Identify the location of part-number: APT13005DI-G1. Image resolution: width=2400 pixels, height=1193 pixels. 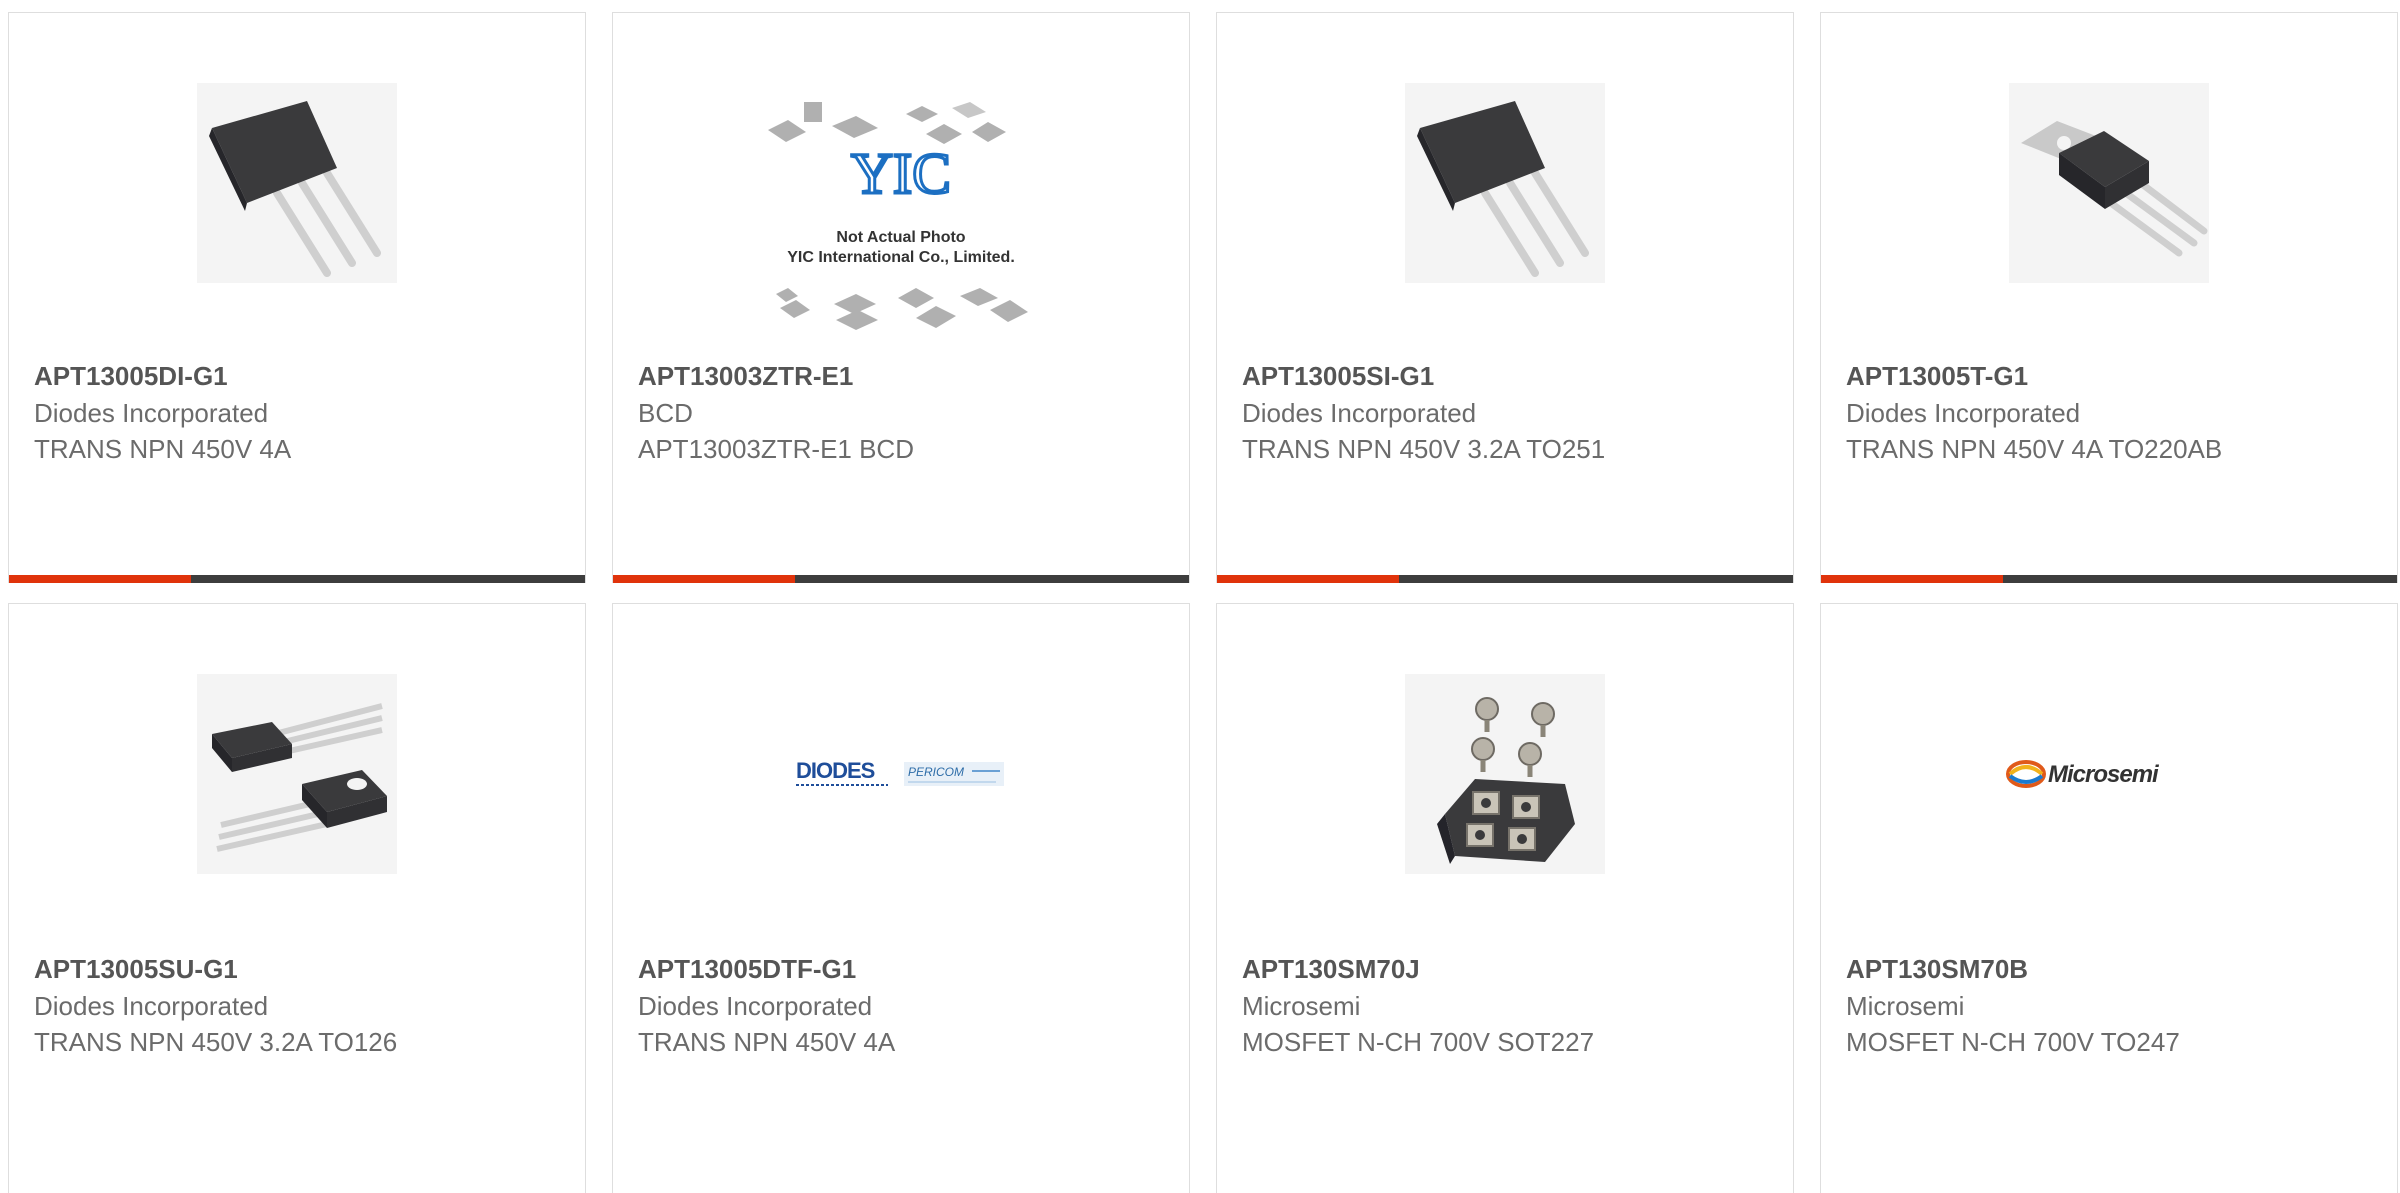
(299, 376).